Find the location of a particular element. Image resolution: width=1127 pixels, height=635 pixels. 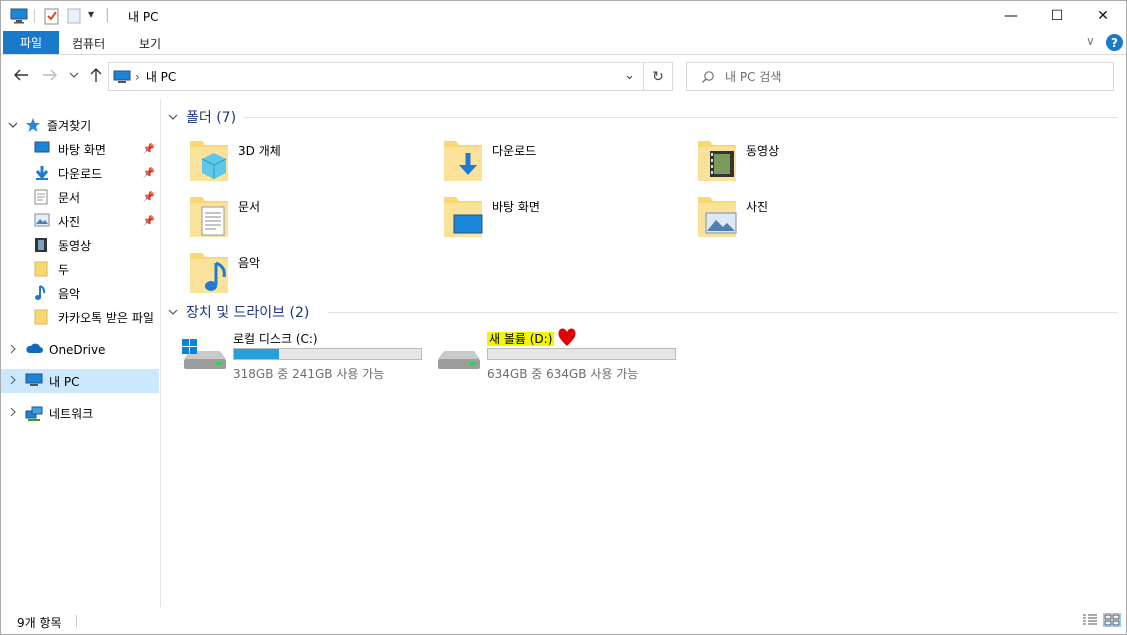

pin-icon: 📌 is located at coordinates (148, 221).